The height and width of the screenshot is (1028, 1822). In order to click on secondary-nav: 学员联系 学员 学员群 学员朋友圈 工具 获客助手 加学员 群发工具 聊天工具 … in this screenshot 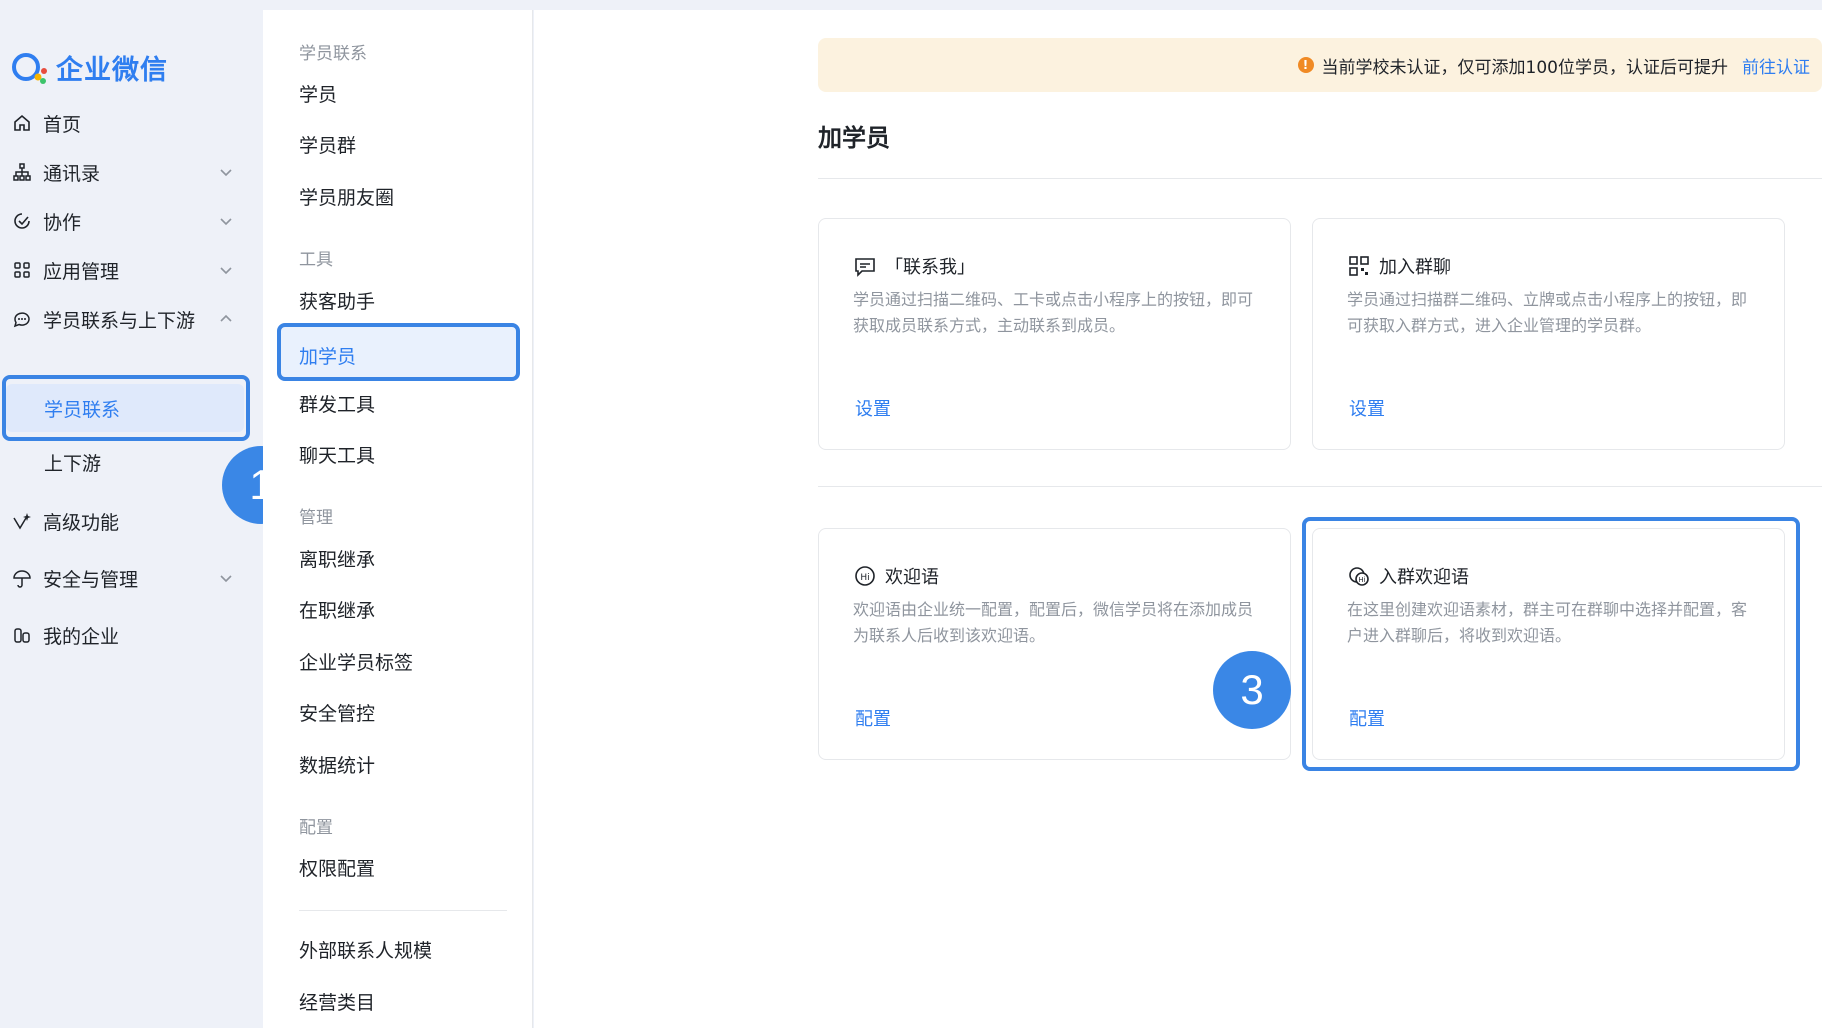, I will do `click(398, 519)`.